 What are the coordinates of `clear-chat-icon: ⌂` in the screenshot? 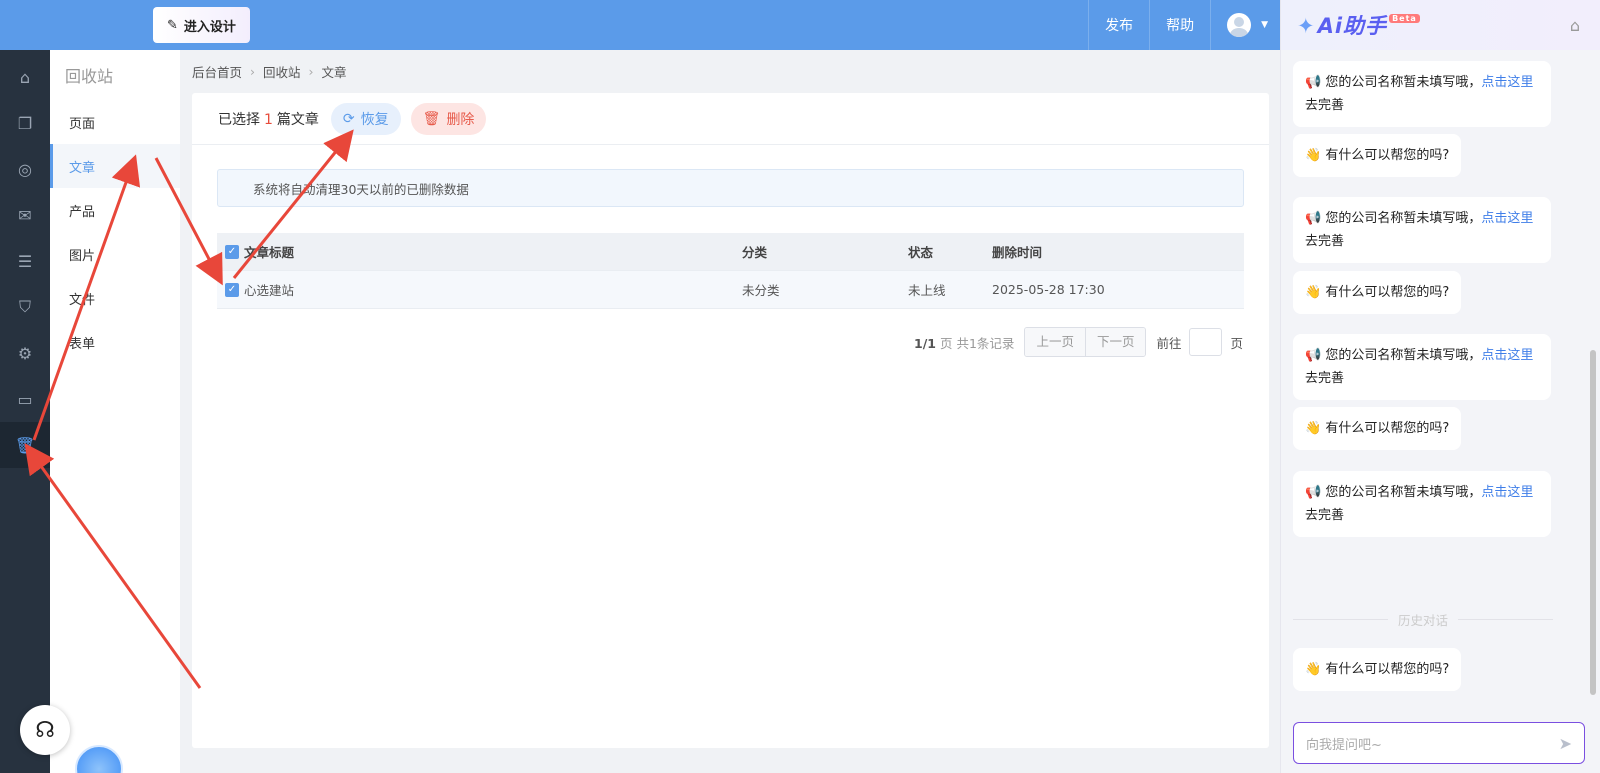 It's located at (1575, 25).